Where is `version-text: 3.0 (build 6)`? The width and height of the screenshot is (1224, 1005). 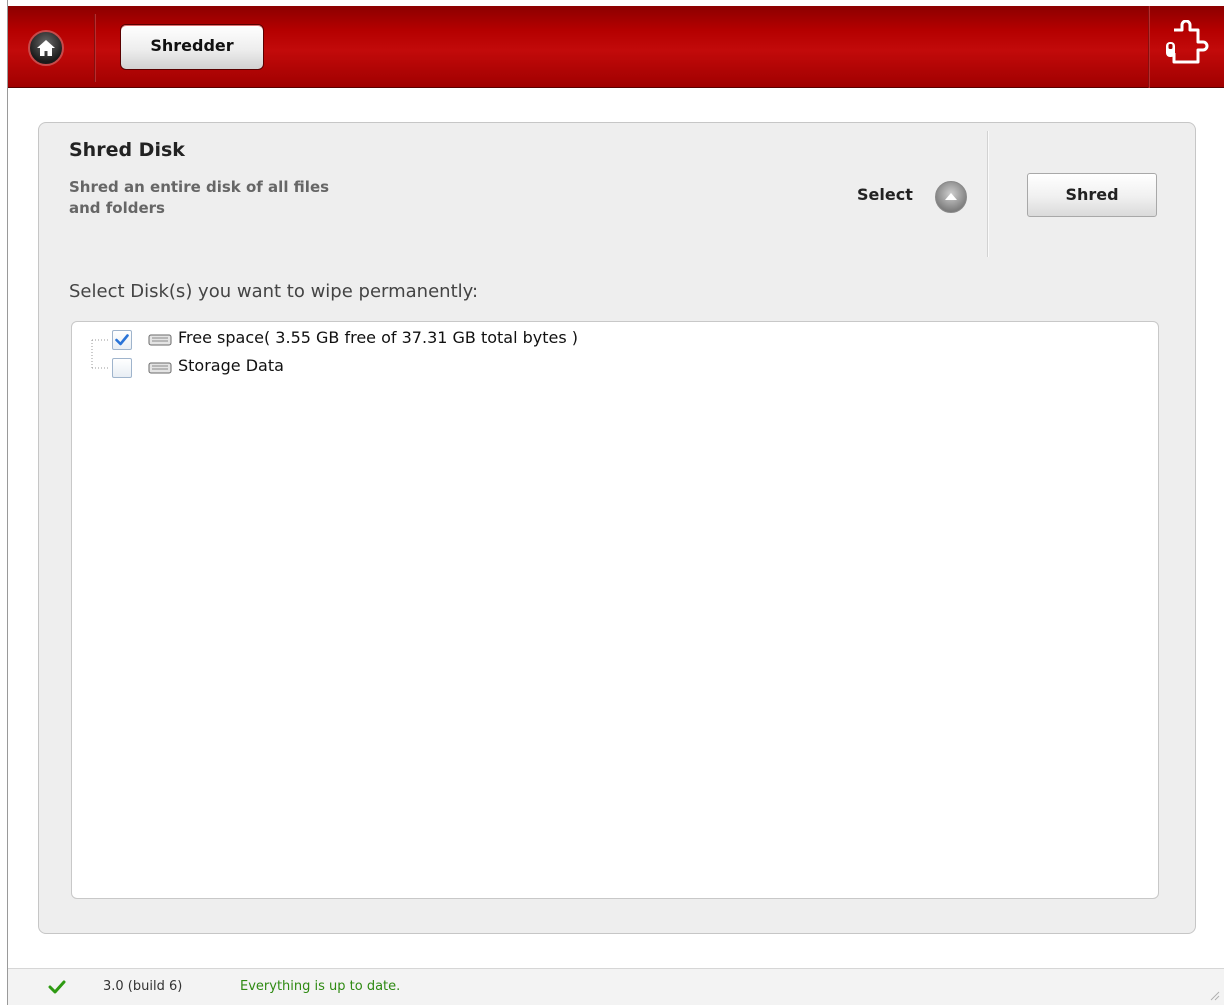
version-text: 3.0 (build 6) is located at coordinates (143, 986).